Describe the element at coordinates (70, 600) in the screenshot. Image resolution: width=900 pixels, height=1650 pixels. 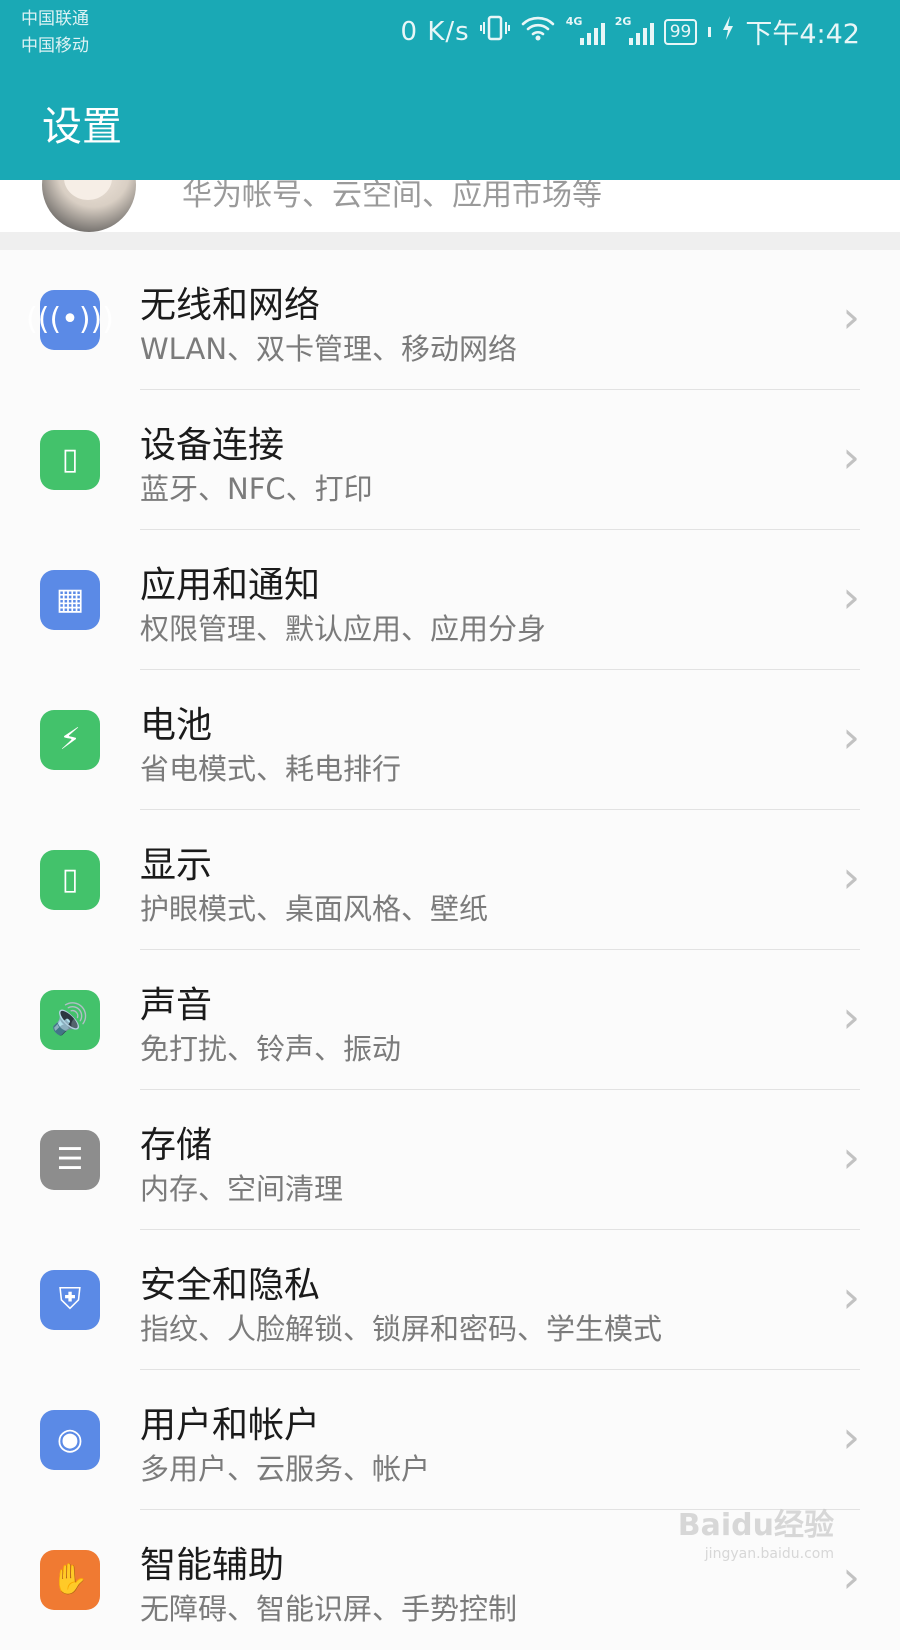
I see `apps-grid-icon: ▦` at that location.